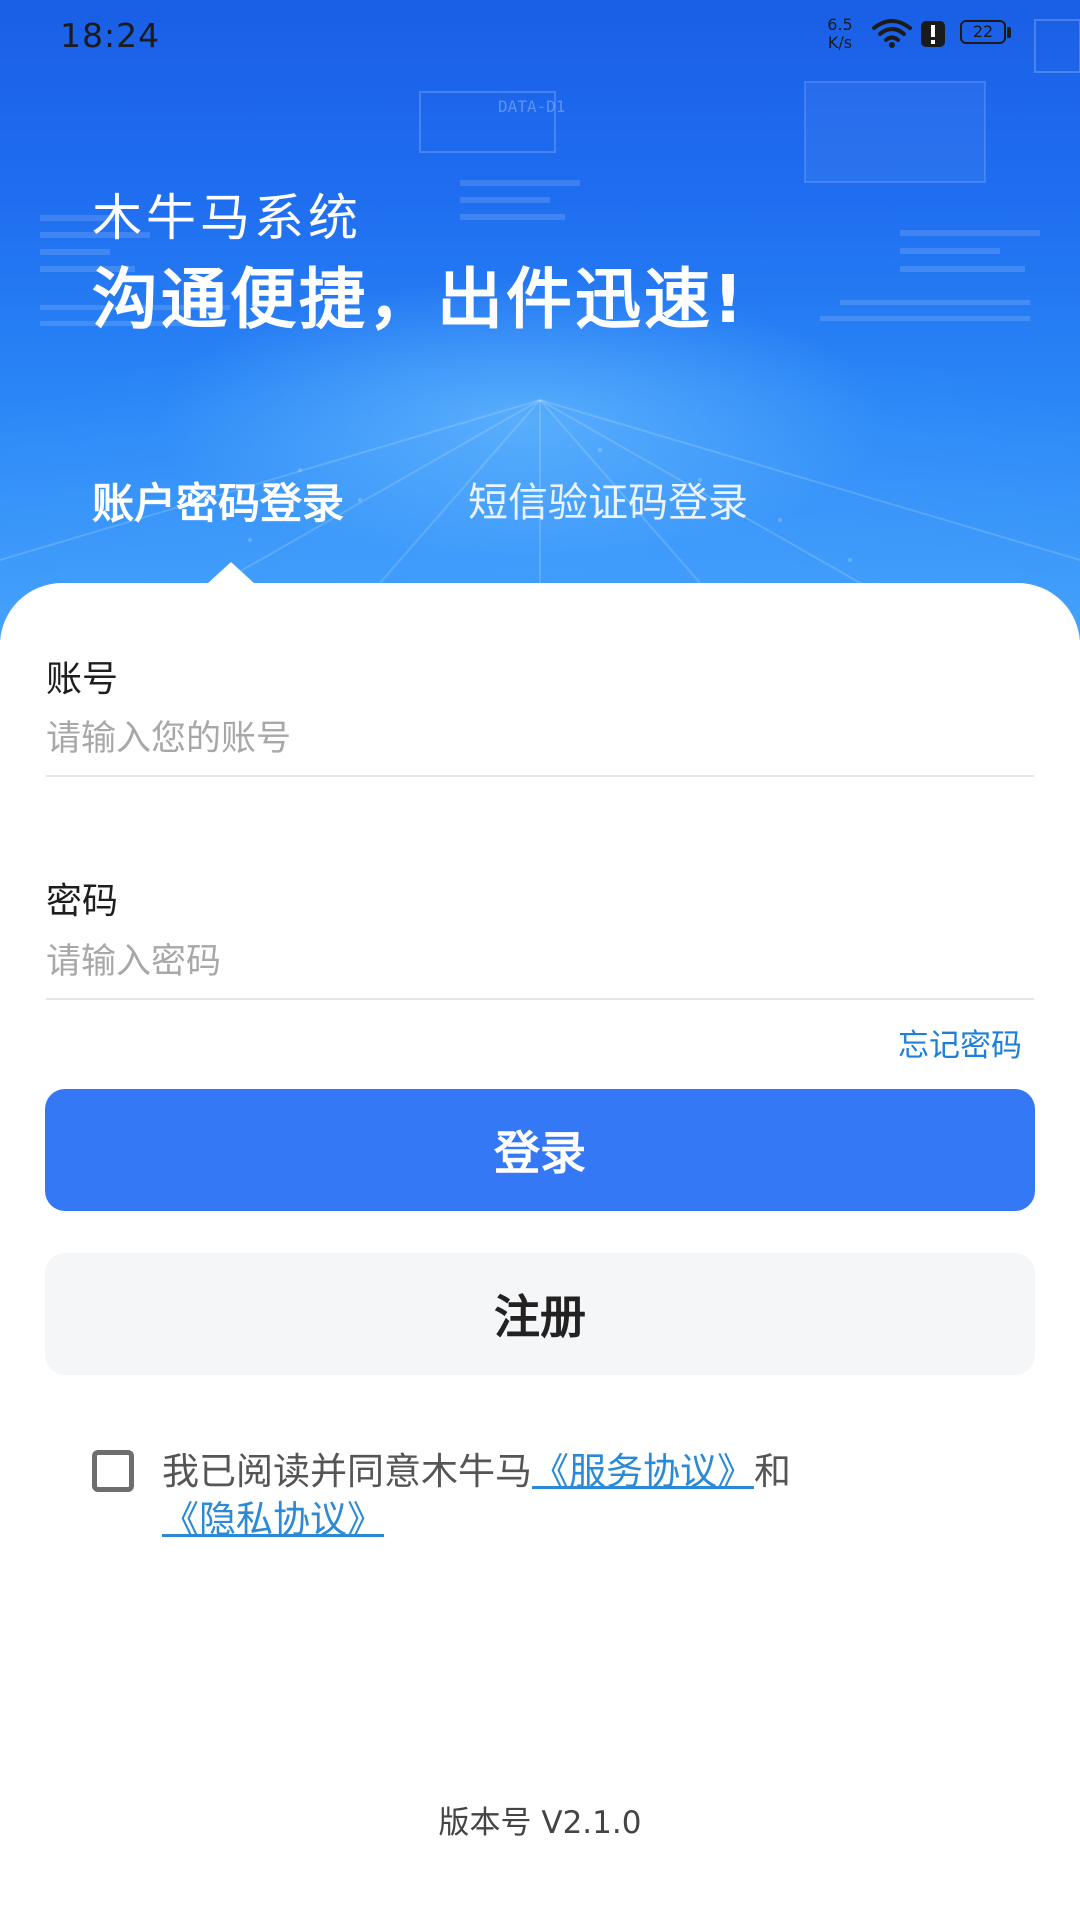 The width and height of the screenshot is (1080, 1920). What do you see at coordinates (231, 573) in the screenshot?
I see `active-tab-indicator` at bounding box center [231, 573].